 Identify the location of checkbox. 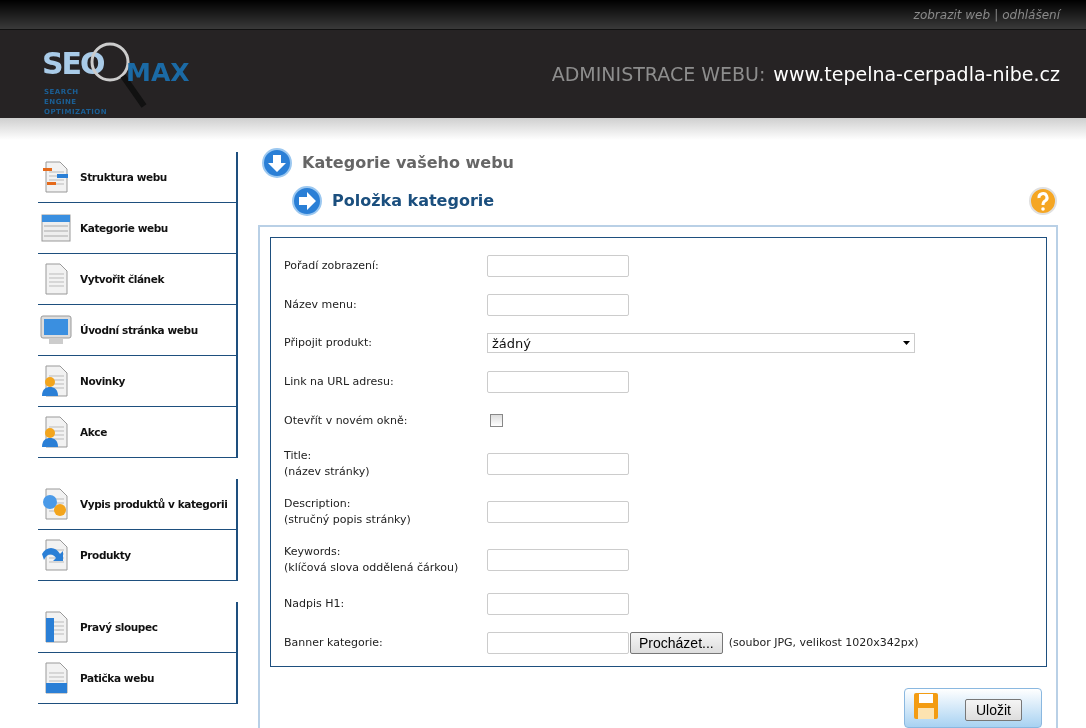
(496, 420).